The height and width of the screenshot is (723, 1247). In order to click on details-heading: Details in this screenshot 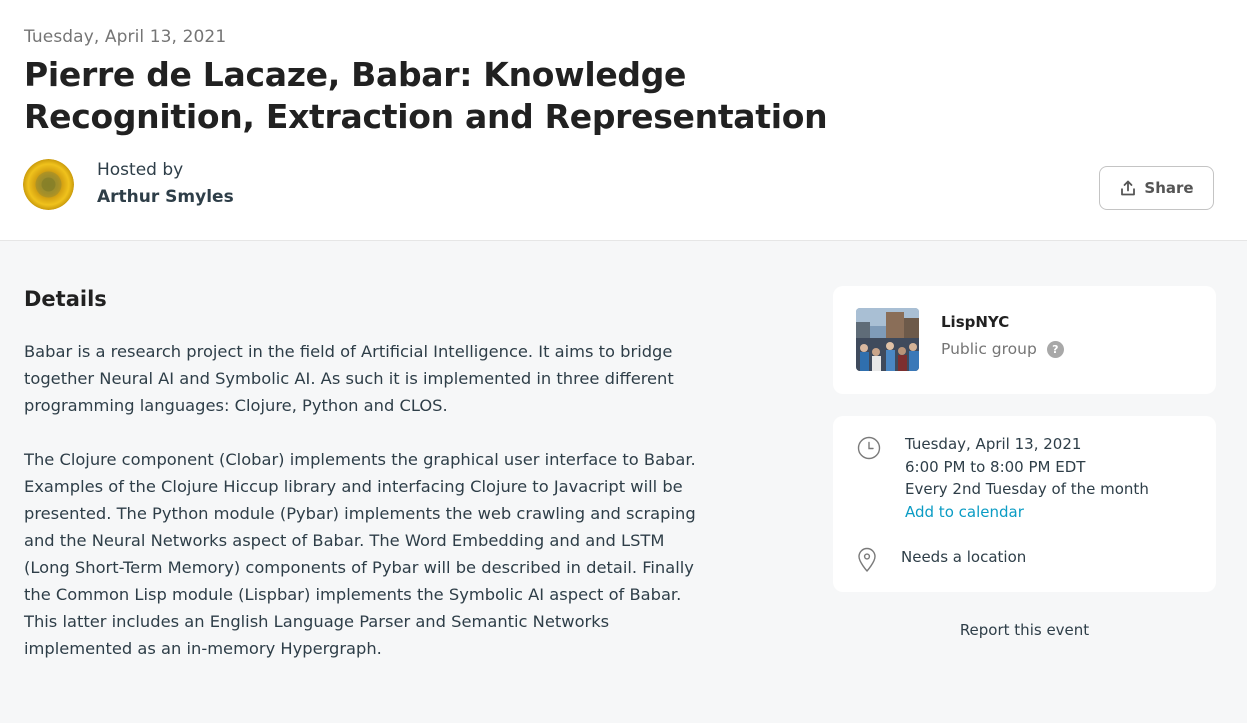, I will do `click(65, 299)`.